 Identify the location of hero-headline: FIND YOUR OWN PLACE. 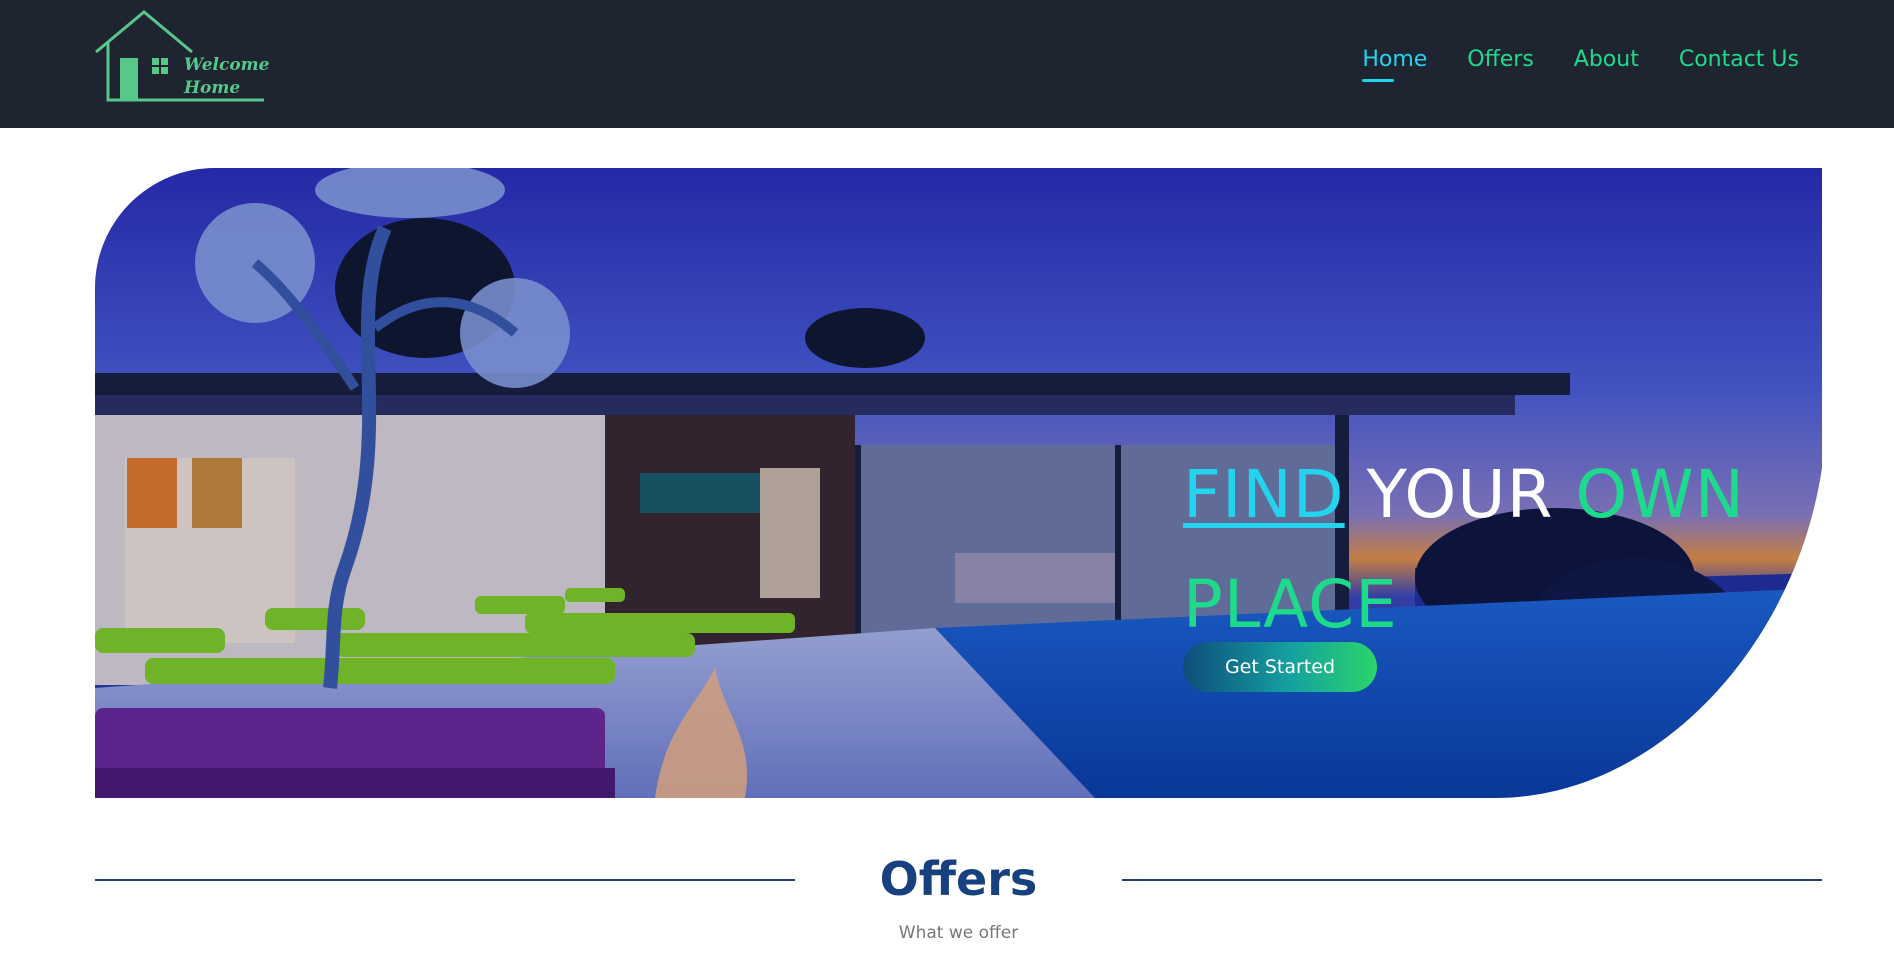
(1502, 550).